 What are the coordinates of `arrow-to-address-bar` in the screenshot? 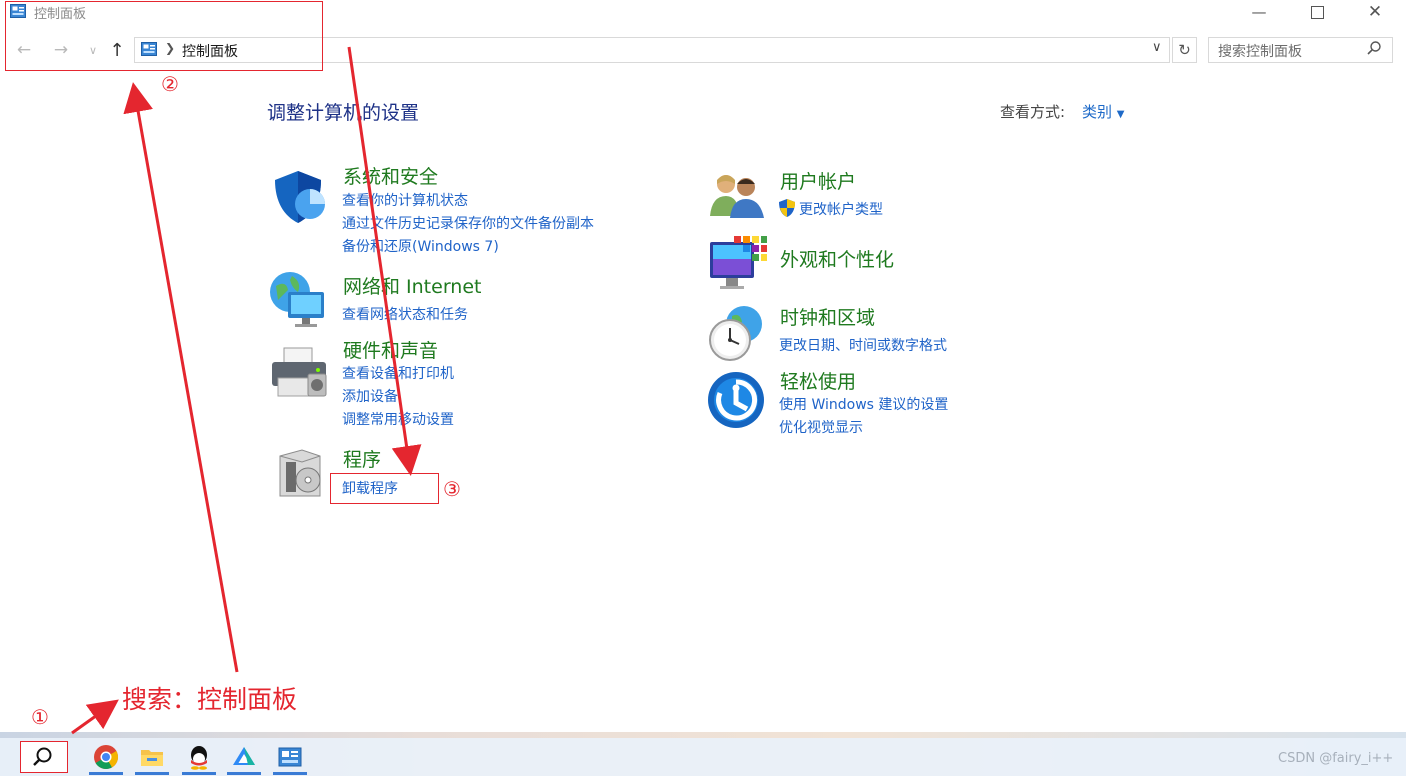 It's located at (181, 377).